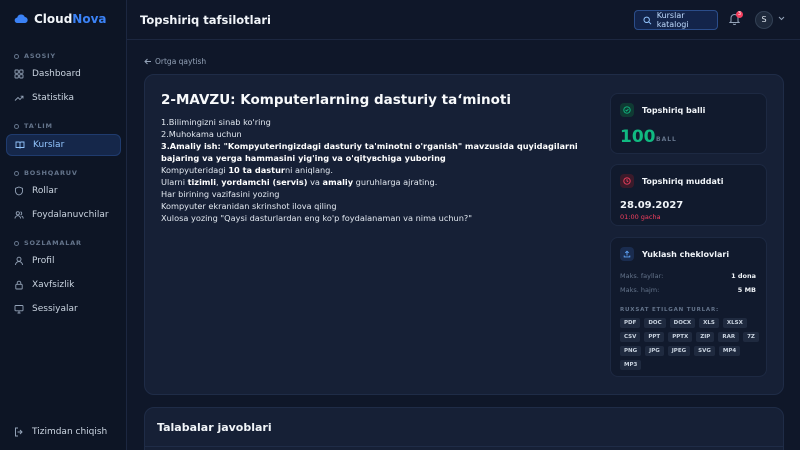 Image resolution: width=800 pixels, height=450 pixels. I want to click on allowed-types-label: RUXSAT ETILGAN TURLAR:, so click(669, 310).